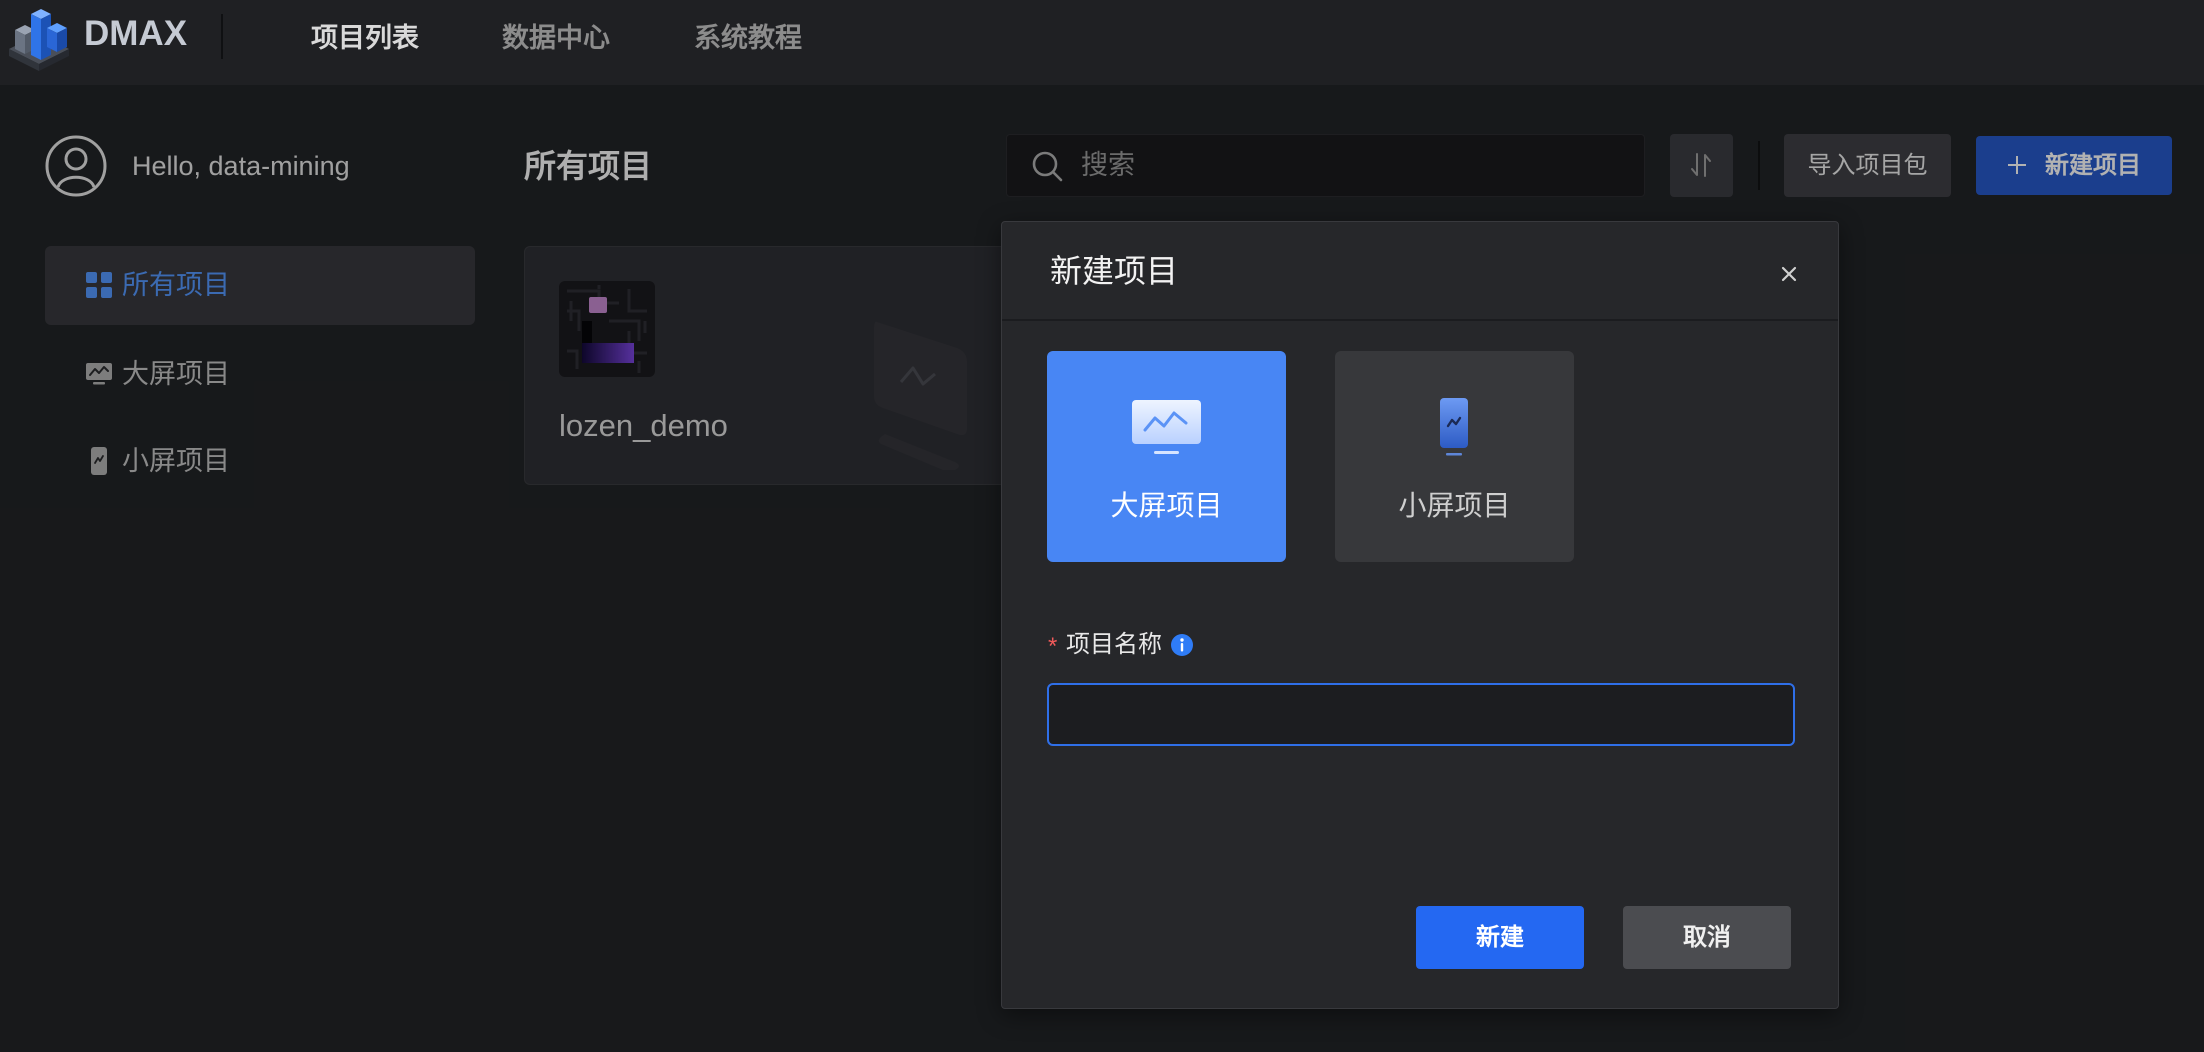 The image size is (2204, 1052). I want to click on dmax-logo: DMAX, so click(100, 42).